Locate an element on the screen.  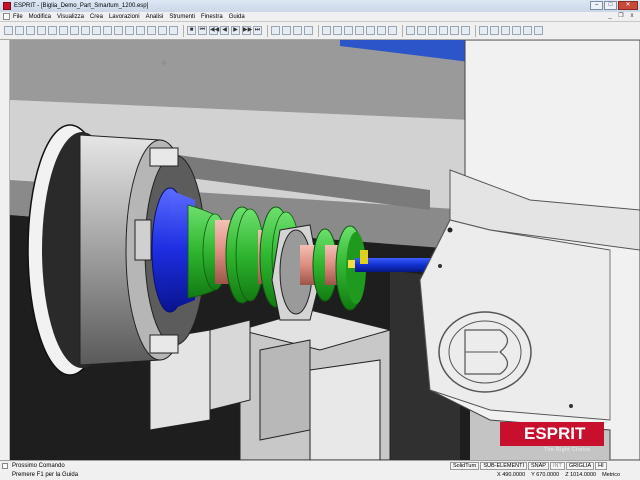
mode-solidturn: SolidTurn is located at coordinates (465, 466).